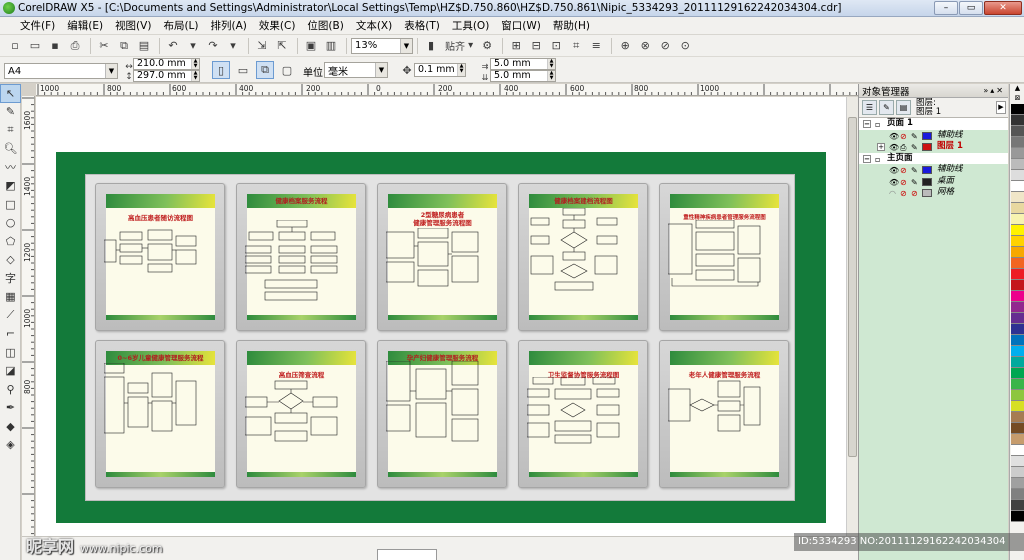  What do you see at coordinates (903, 107) in the screenshot?
I see `layer-manager-view-icon: ▤` at bounding box center [903, 107].